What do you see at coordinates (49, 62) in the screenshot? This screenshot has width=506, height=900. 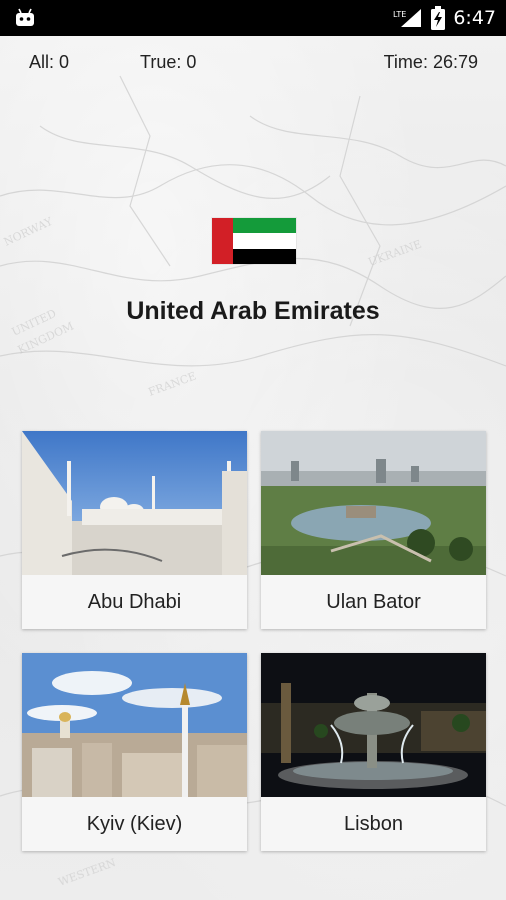 I see `all-count: All: 0` at bounding box center [49, 62].